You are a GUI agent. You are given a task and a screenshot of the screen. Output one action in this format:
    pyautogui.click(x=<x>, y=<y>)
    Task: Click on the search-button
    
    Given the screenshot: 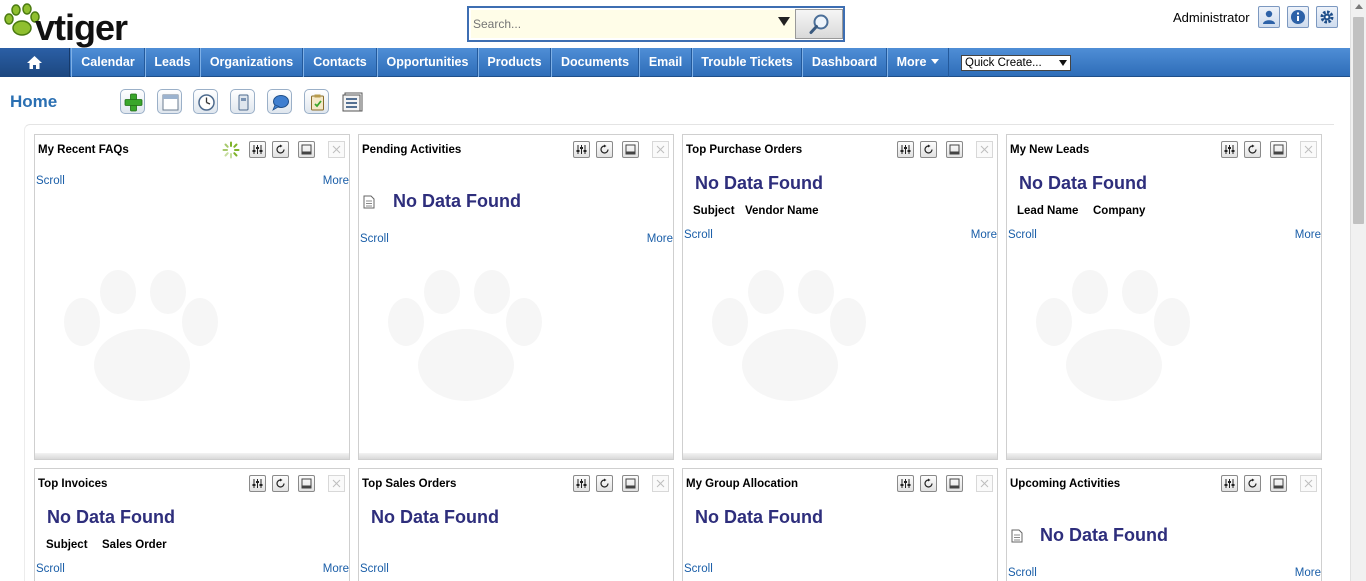 What is the action you would take?
    pyautogui.click(x=819, y=24)
    